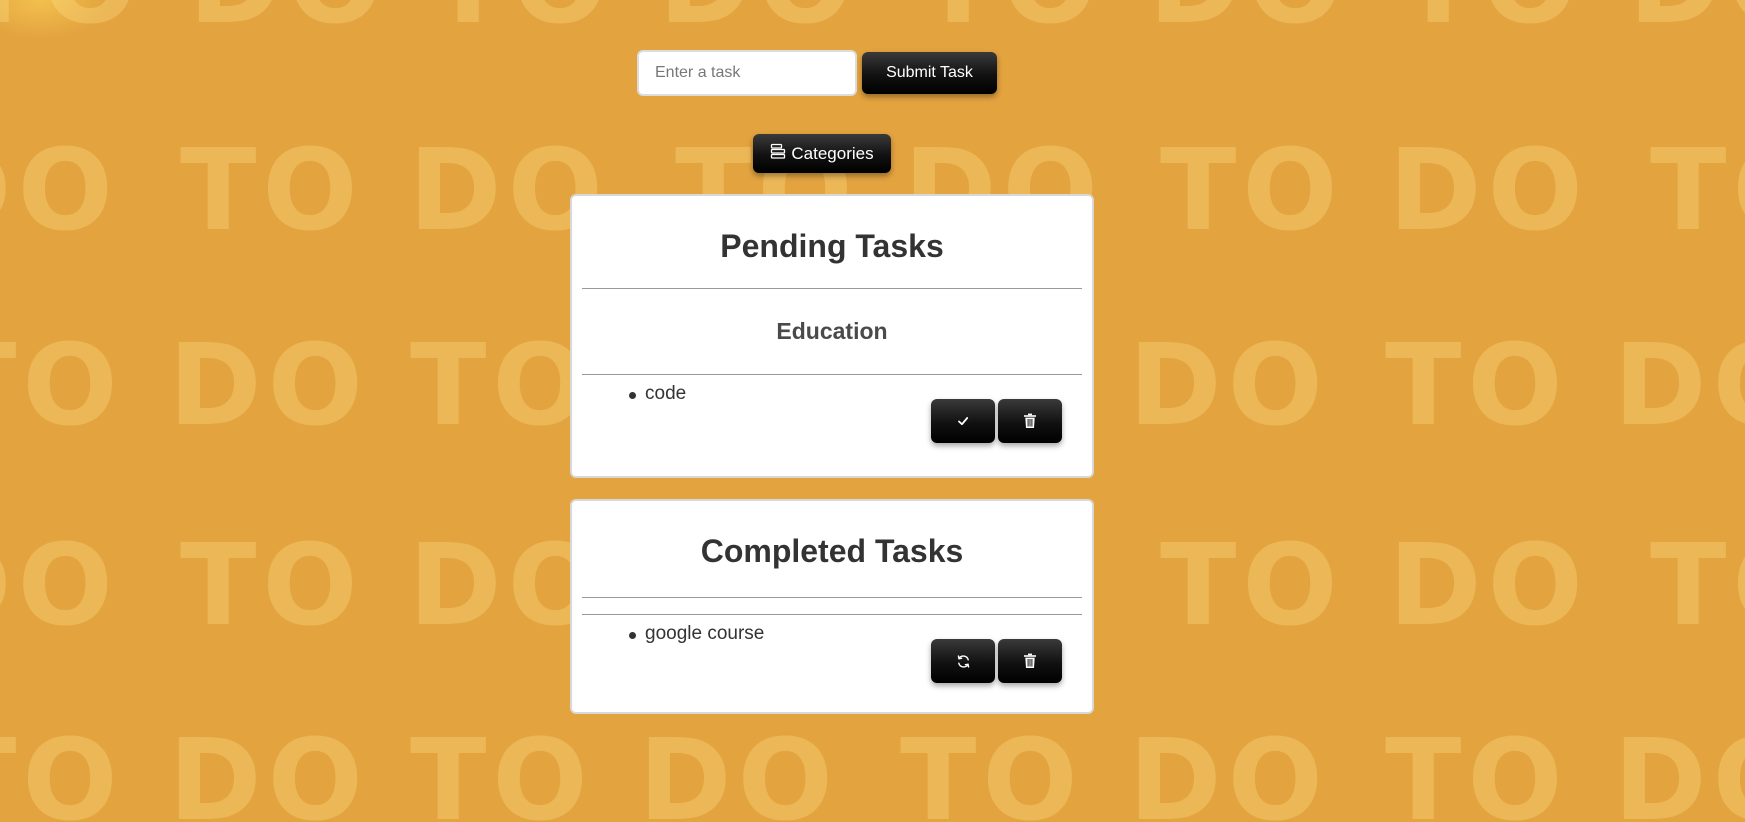 The image size is (1745, 822). What do you see at coordinates (832, 331) in the screenshot?
I see `category-title-education: Education` at bounding box center [832, 331].